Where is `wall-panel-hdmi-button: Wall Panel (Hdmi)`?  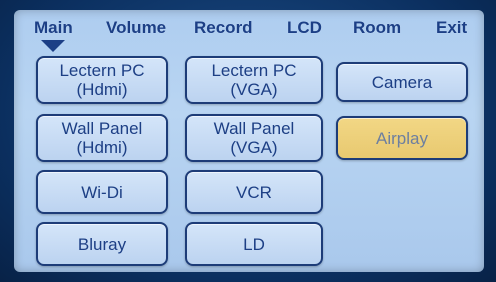
wall-panel-hdmi-button: Wall Panel (Hdmi) is located at coordinates (102, 138).